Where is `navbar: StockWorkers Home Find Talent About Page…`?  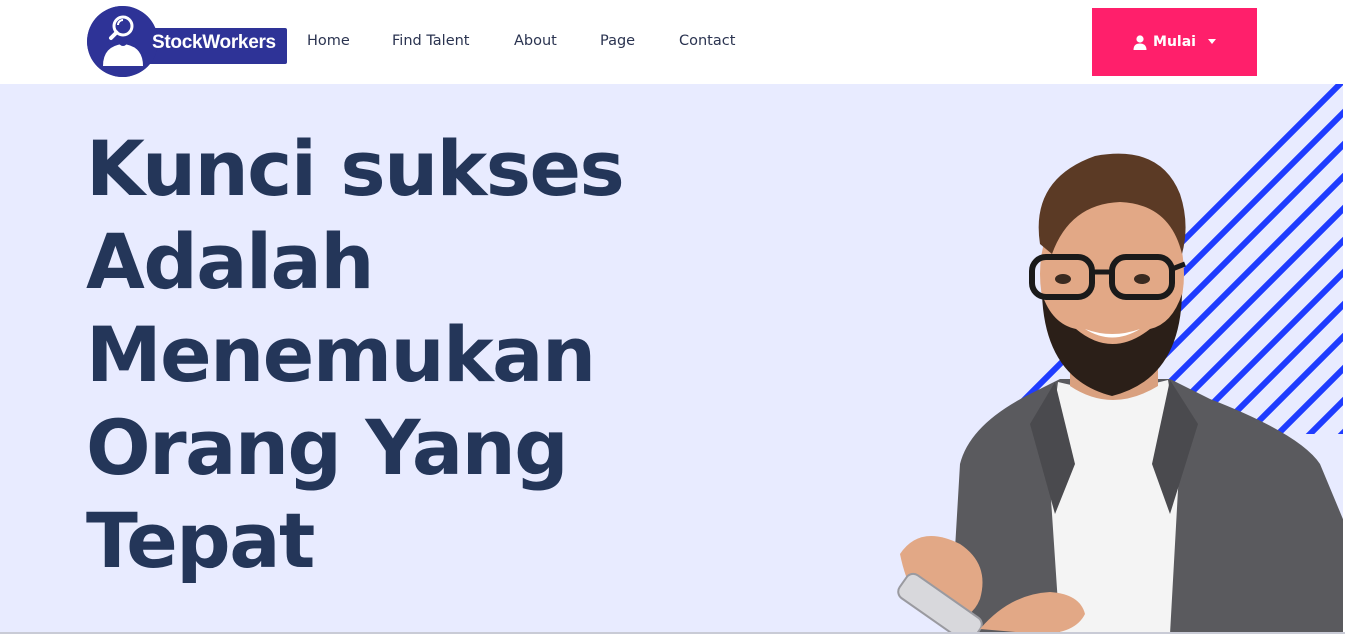 navbar: StockWorkers Home Find Talent About Page… is located at coordinates (672, 42).